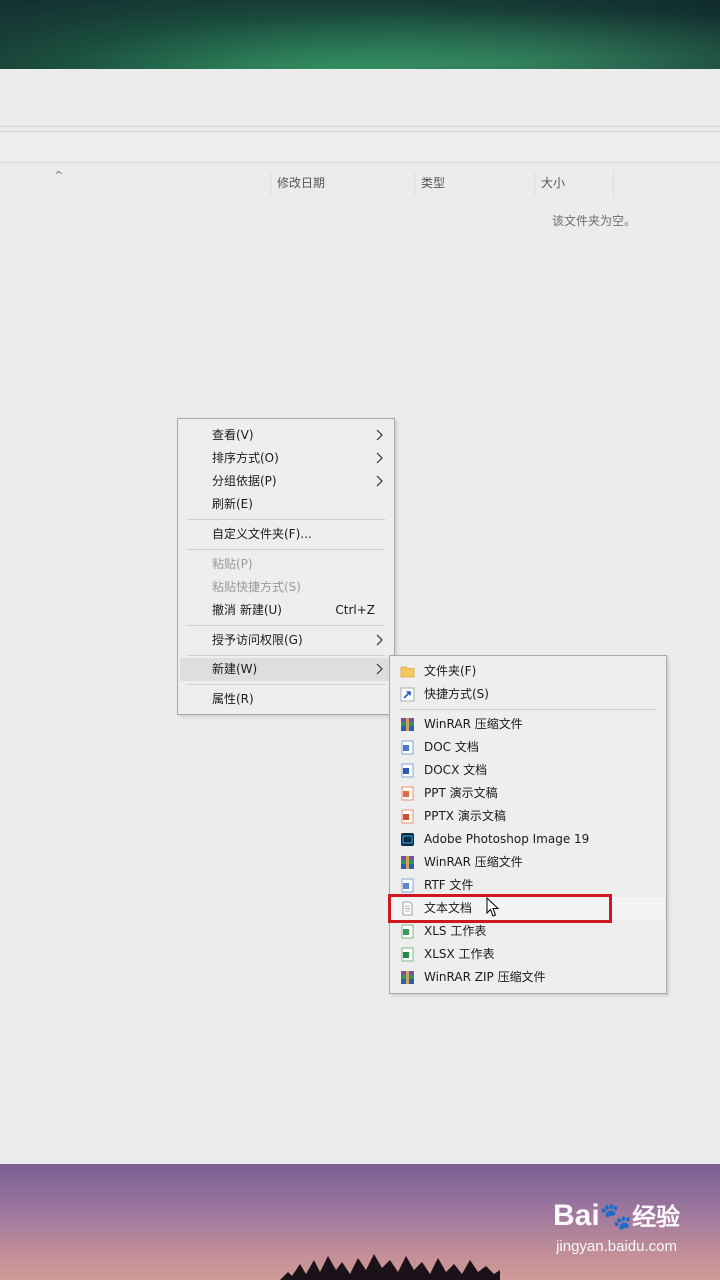 This screenshot has height=1280, width=720. What do you see at coordinates (528, 747) in the screenshot?
I see `submenu-item-doc: DOC 文档` at bounding box center [528, 747].